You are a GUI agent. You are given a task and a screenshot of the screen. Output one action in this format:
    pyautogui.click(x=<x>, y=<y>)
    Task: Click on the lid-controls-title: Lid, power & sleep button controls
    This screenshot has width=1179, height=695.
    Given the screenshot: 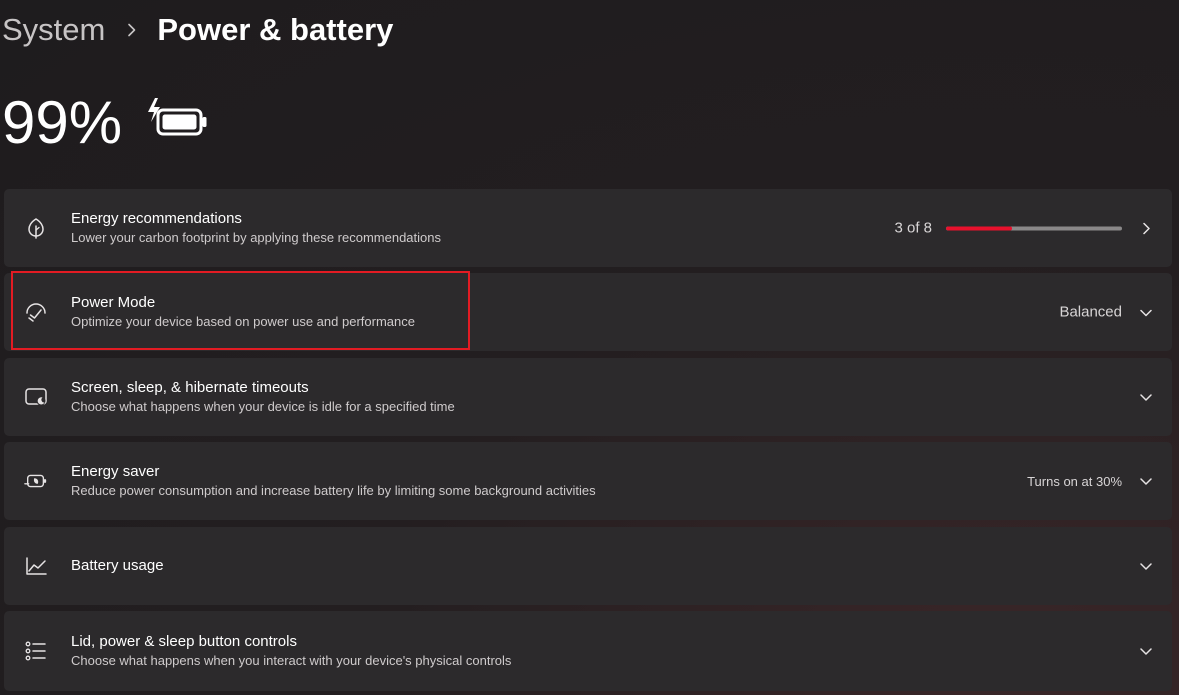 What is the action you would take?
    pyautogui.click(x=184, y=641)
    